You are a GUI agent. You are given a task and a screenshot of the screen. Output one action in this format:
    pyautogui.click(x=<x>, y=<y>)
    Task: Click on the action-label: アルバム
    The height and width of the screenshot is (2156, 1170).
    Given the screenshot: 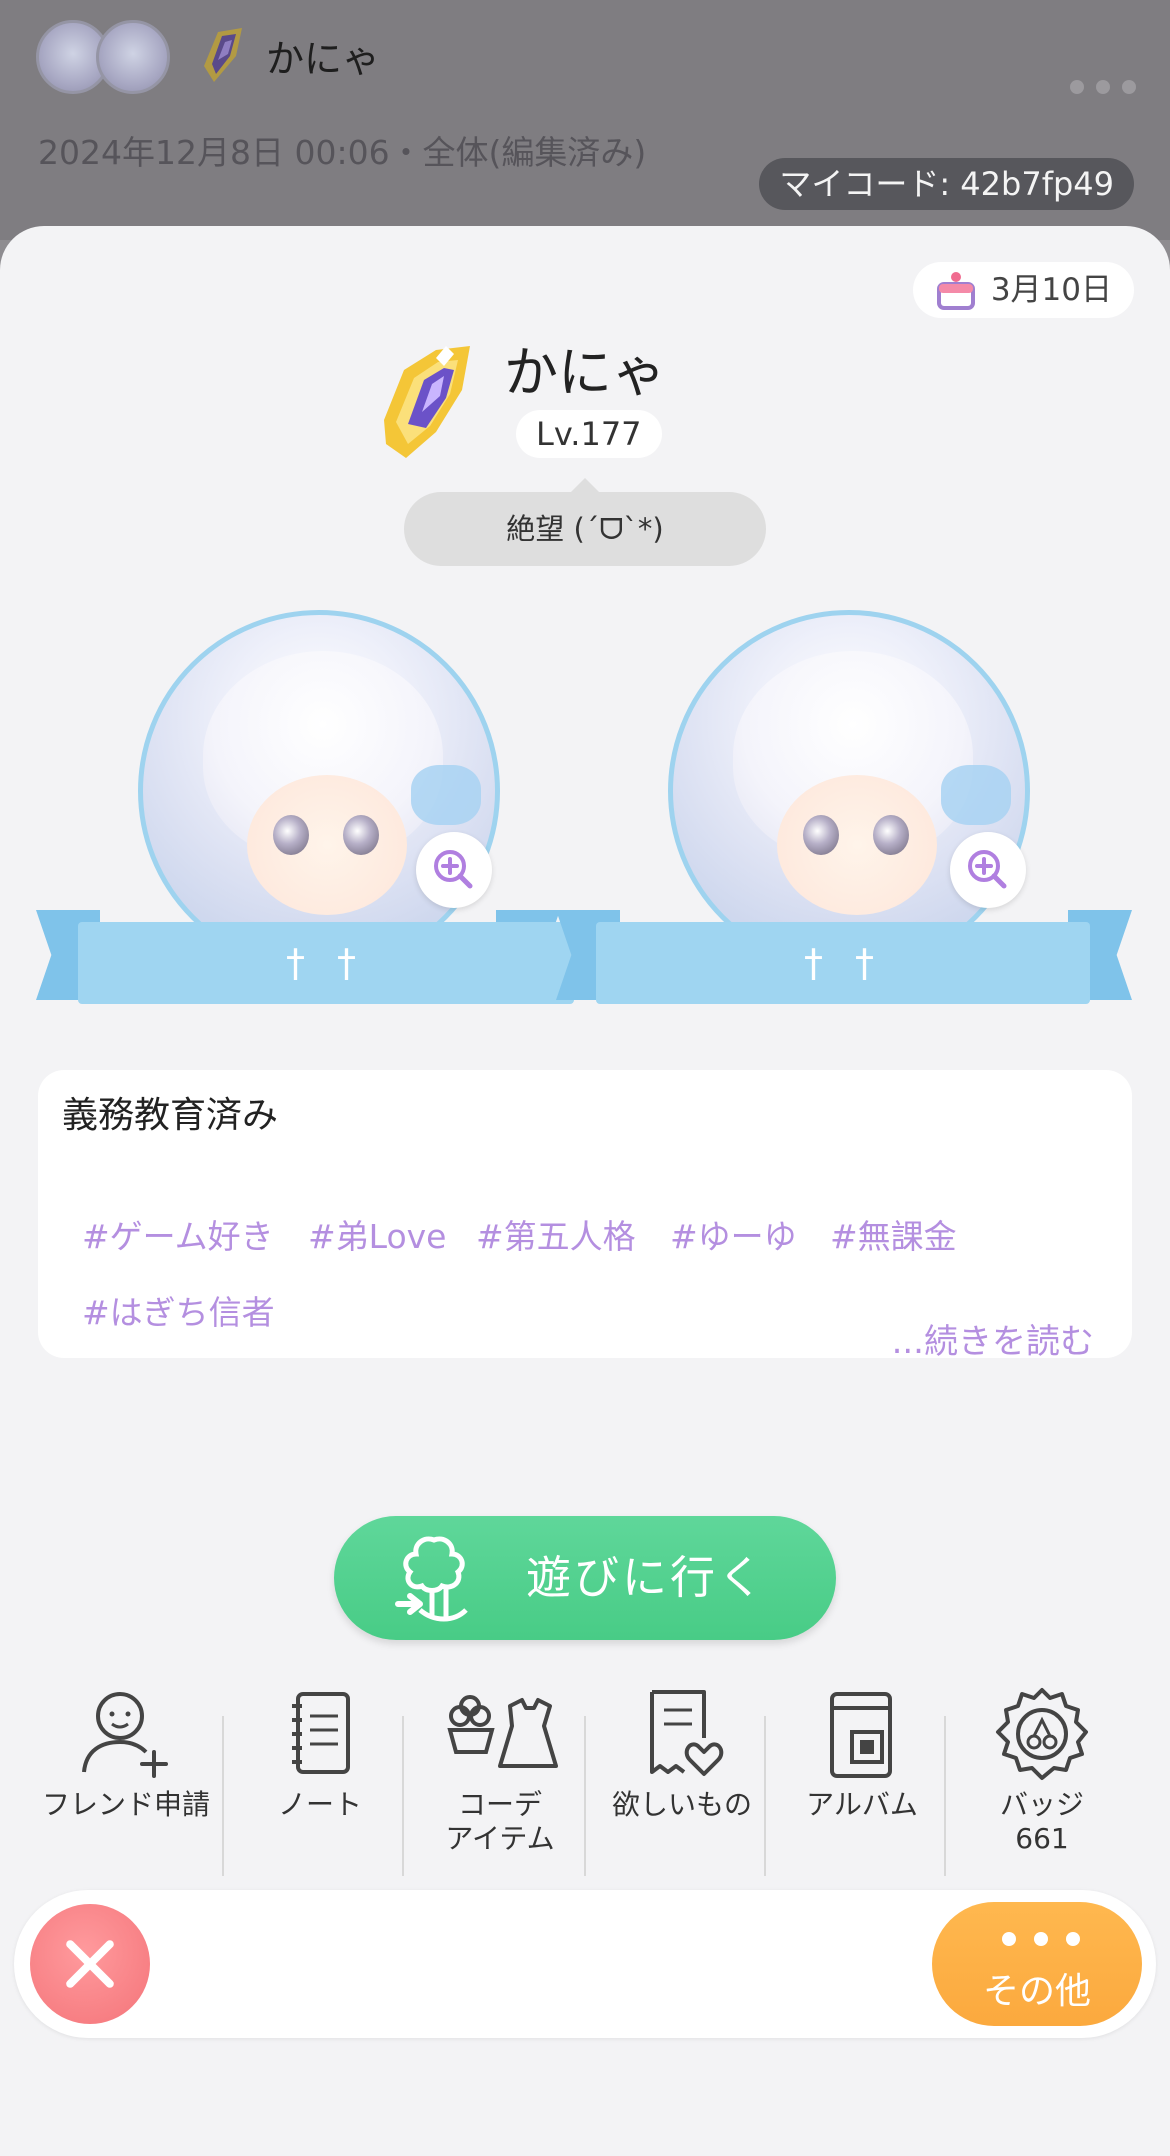 What is the action you would take?
    pyautogui.click(x=862, y=1804)
    